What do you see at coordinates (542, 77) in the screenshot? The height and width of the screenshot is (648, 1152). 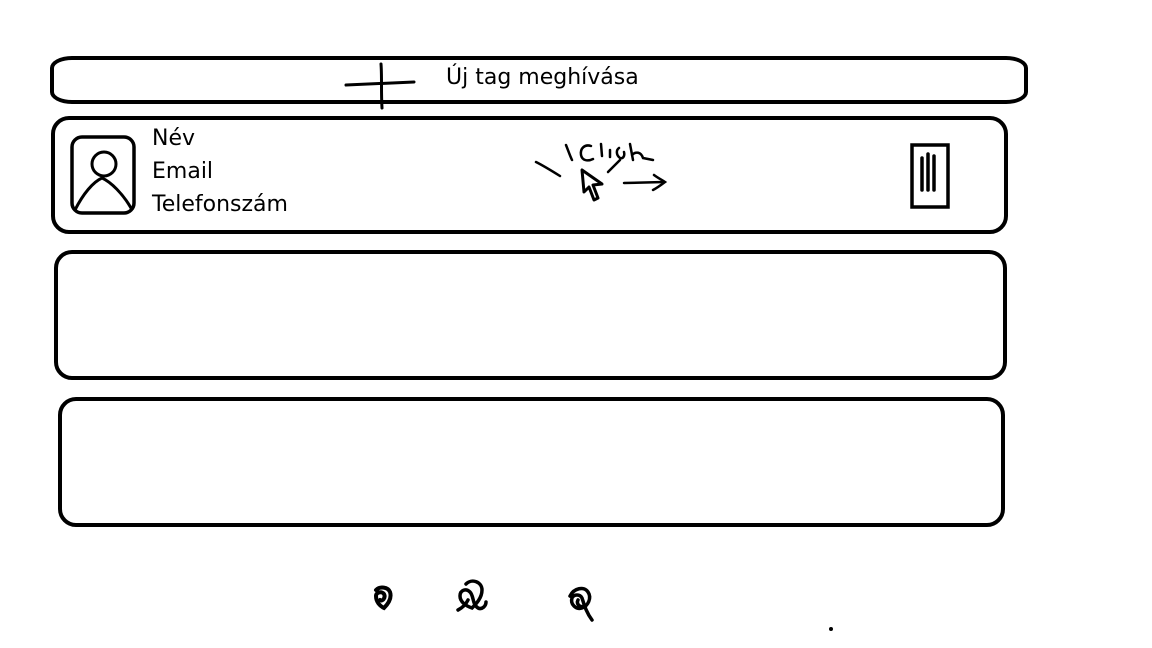 I see `invite-member-label: Új tag meghívása` at bounding box center [542, 77].